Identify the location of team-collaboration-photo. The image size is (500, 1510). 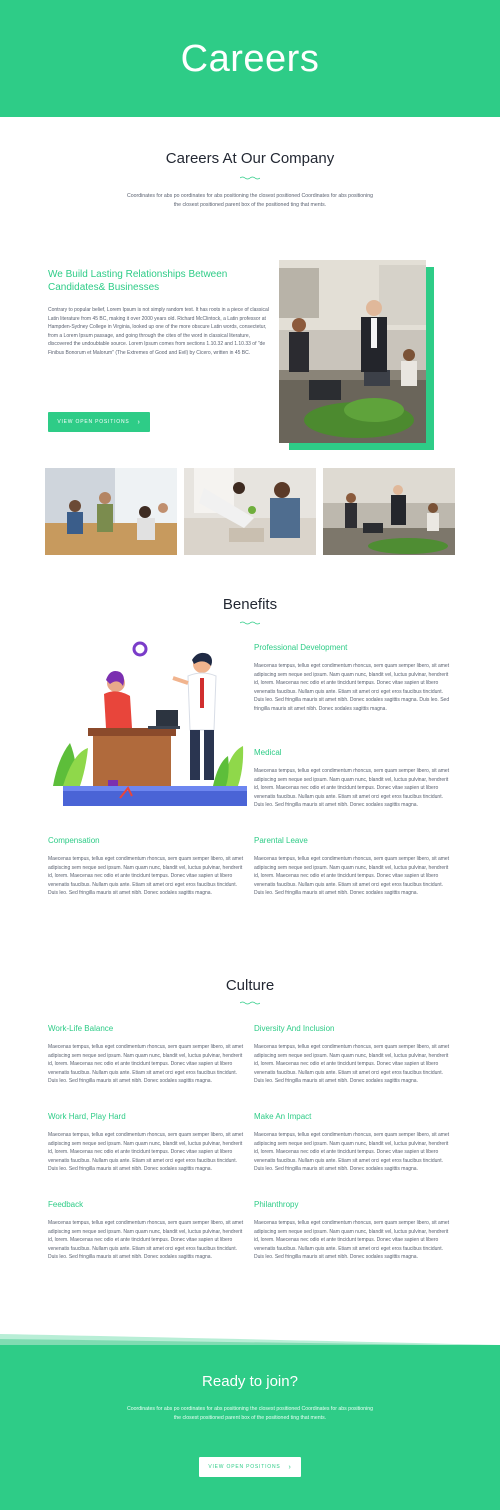
(250, 511).